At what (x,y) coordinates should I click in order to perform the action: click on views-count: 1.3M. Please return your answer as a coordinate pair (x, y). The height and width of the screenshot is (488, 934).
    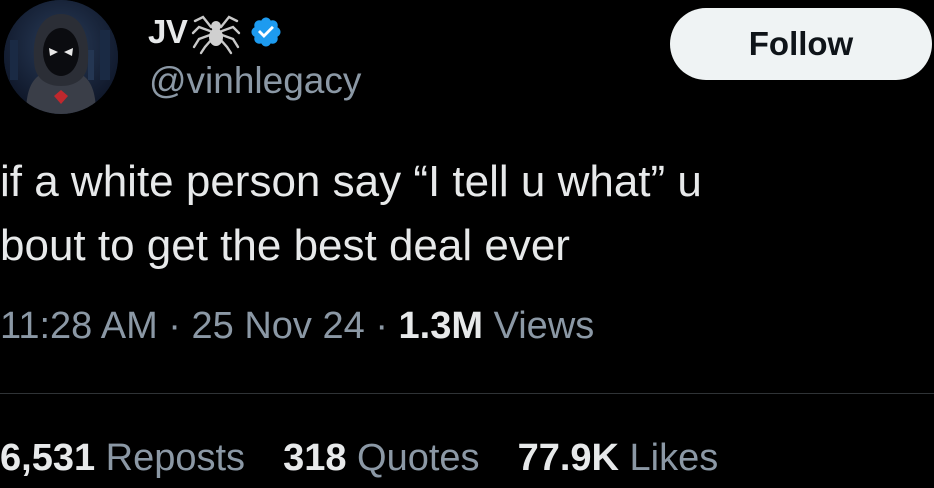
    Looking at the image, I should click on (441, 326).